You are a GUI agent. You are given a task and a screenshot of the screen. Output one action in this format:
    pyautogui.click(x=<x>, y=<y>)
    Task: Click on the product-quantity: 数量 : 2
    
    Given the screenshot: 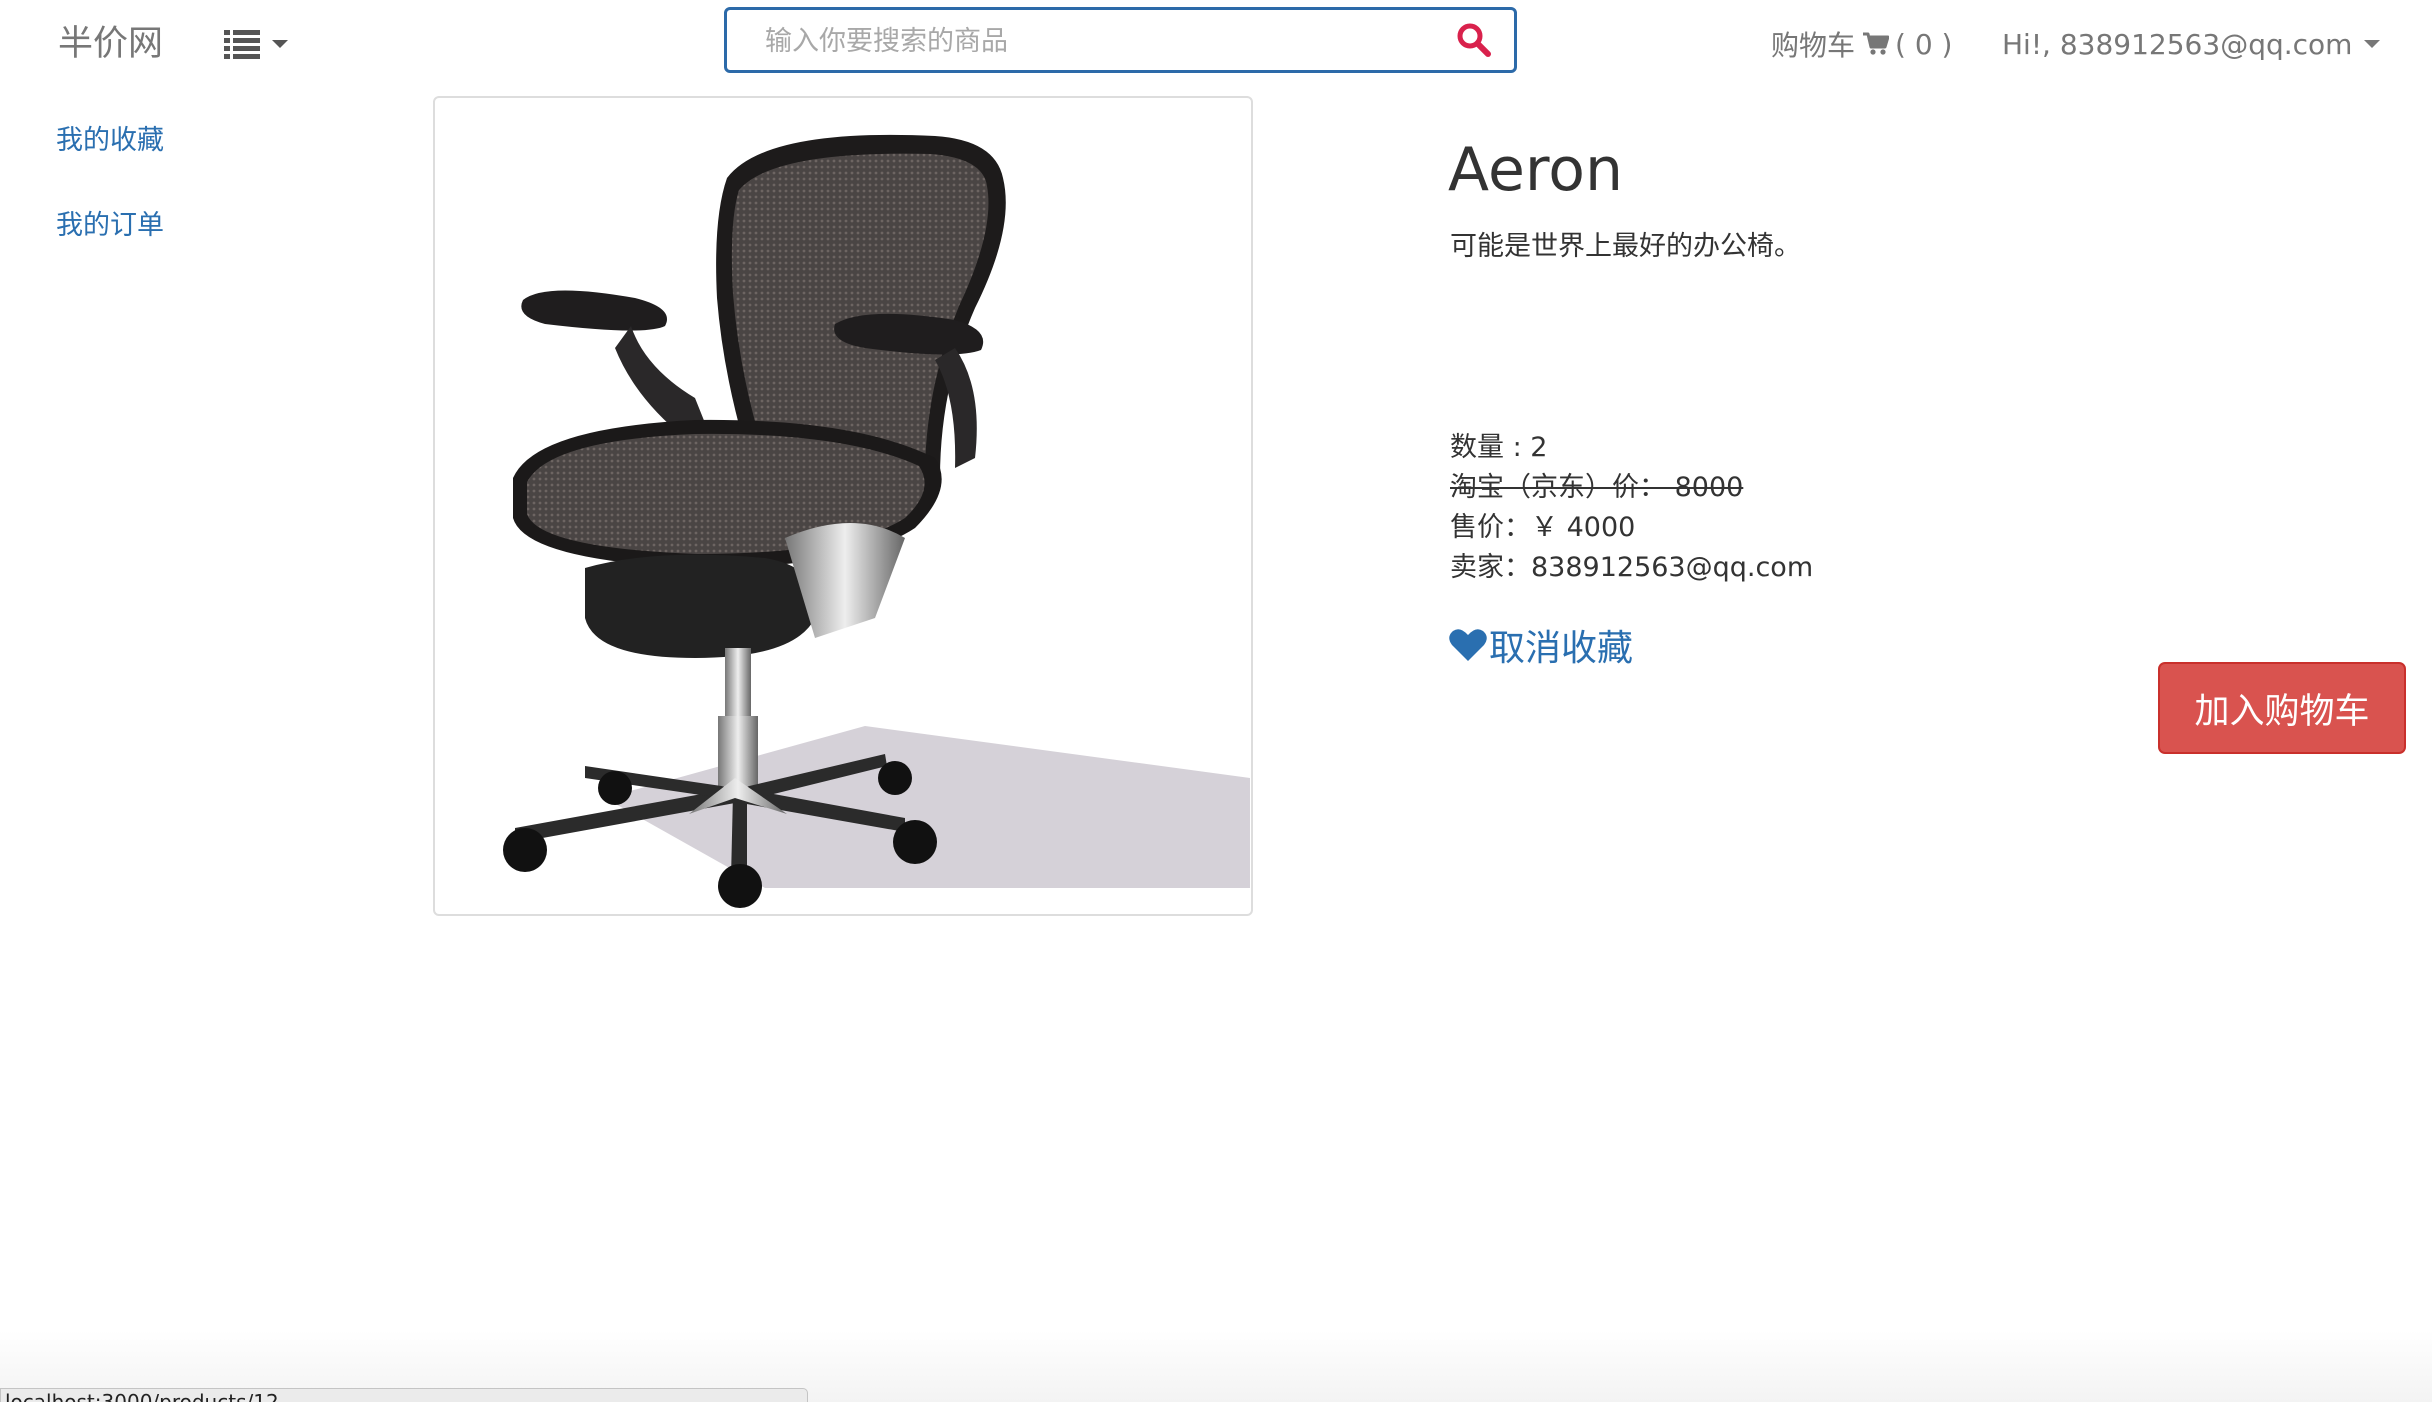 What is the action you would take?
    pyautogui.click(x=1499, y=447)
    